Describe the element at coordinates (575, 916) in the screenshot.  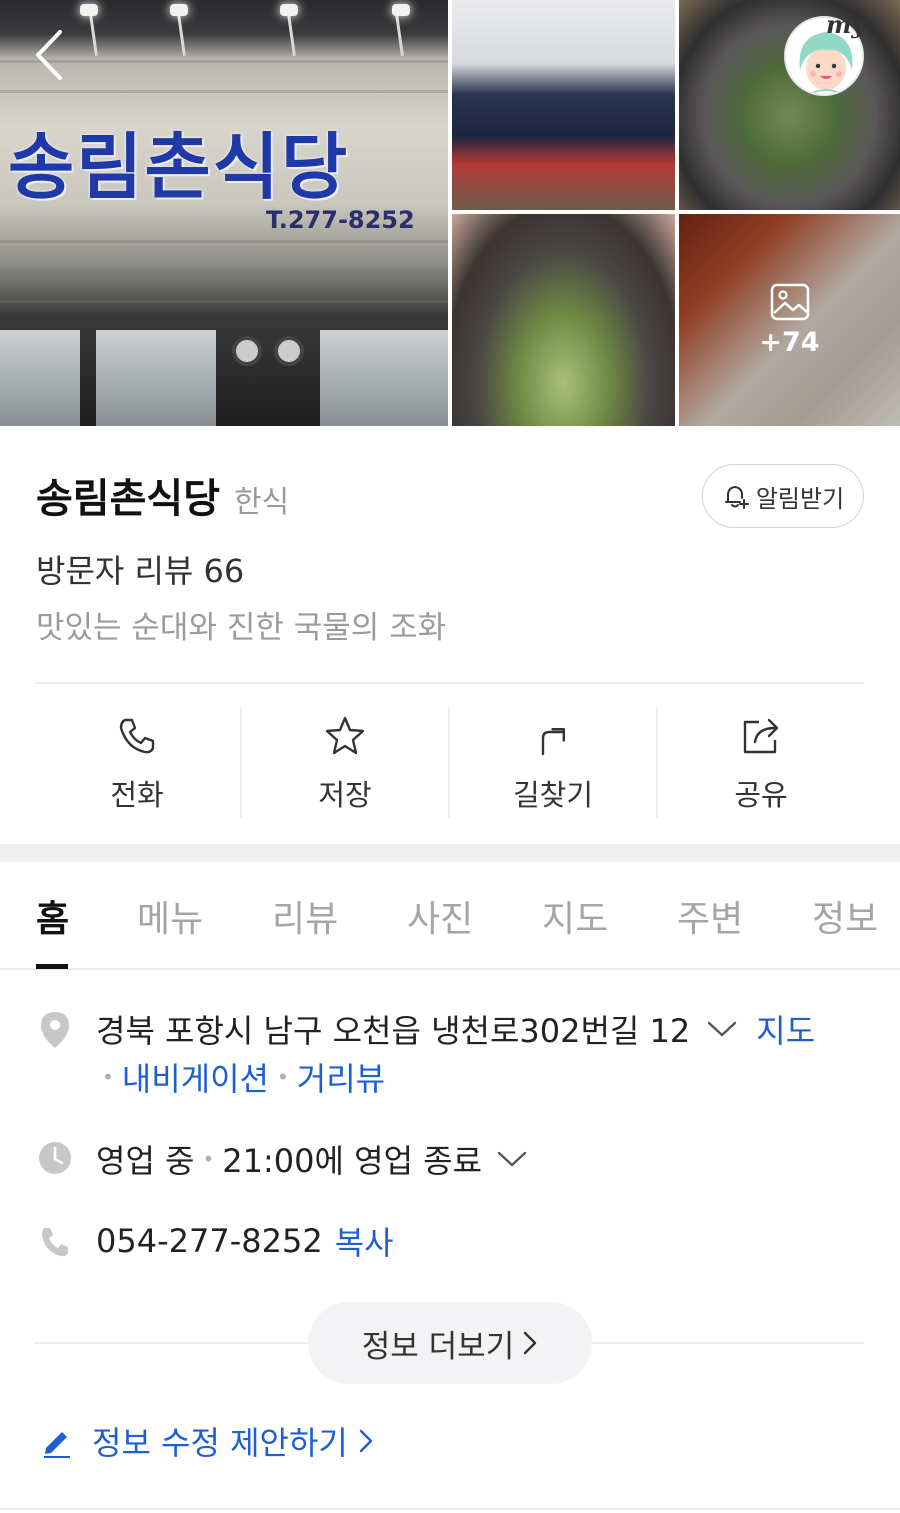
I see `tab-map: 지도` at that location.